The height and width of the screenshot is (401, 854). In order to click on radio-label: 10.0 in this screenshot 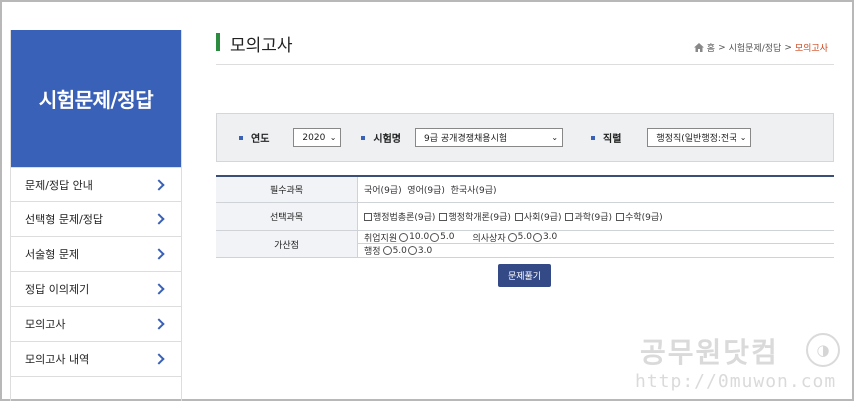, I will do `click(419, 237)`.